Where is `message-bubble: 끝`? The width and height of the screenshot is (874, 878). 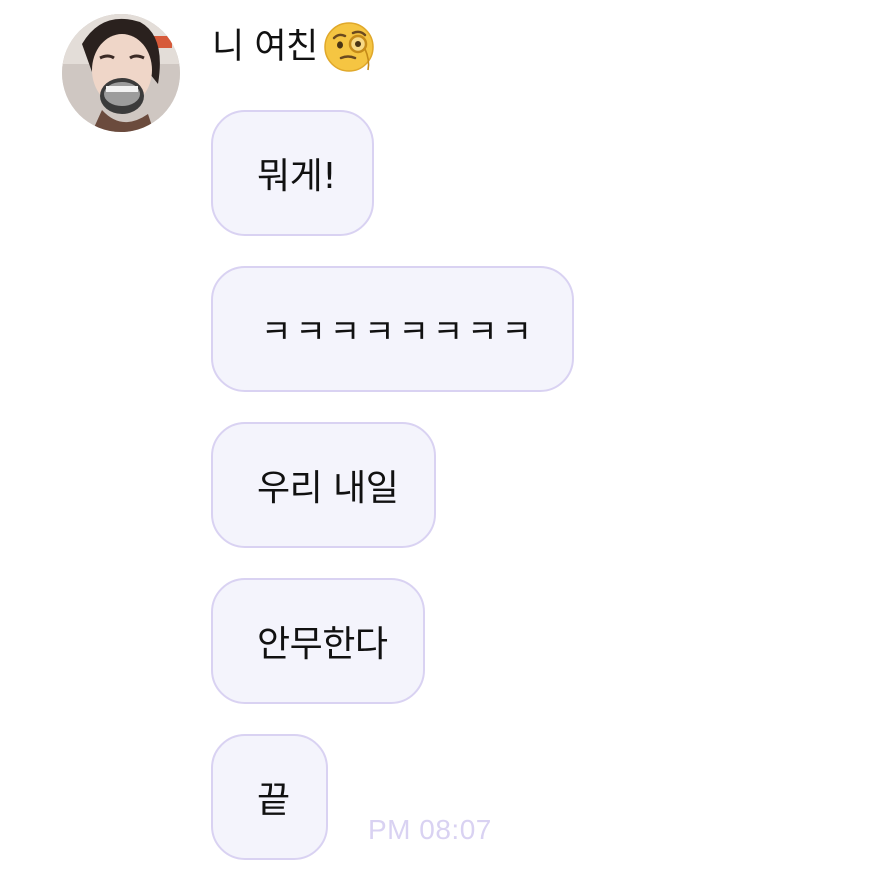
message-bubble: 끝 is located at coordinates (269, 797).